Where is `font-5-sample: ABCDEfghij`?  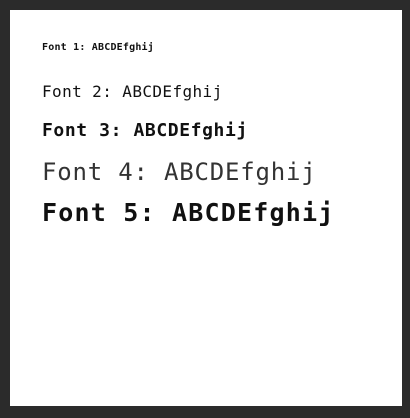 font-5-sample: ABCDEfghij is located at coordinates (253, 212).